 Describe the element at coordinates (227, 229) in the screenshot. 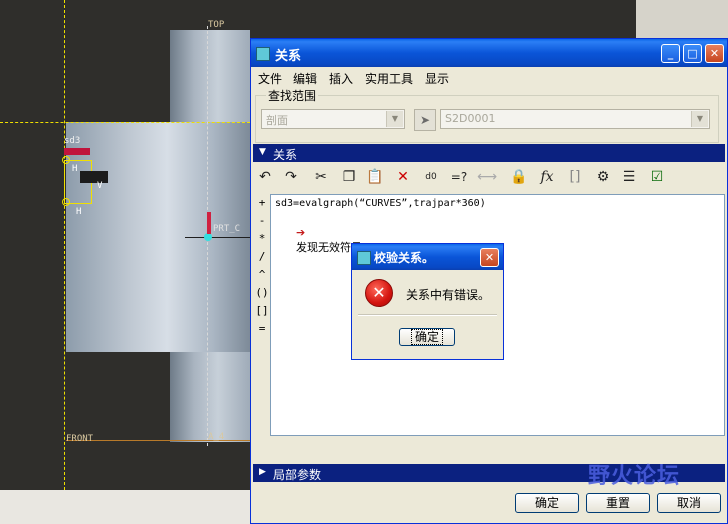

I see `label-prt: PRT_C` at that location.